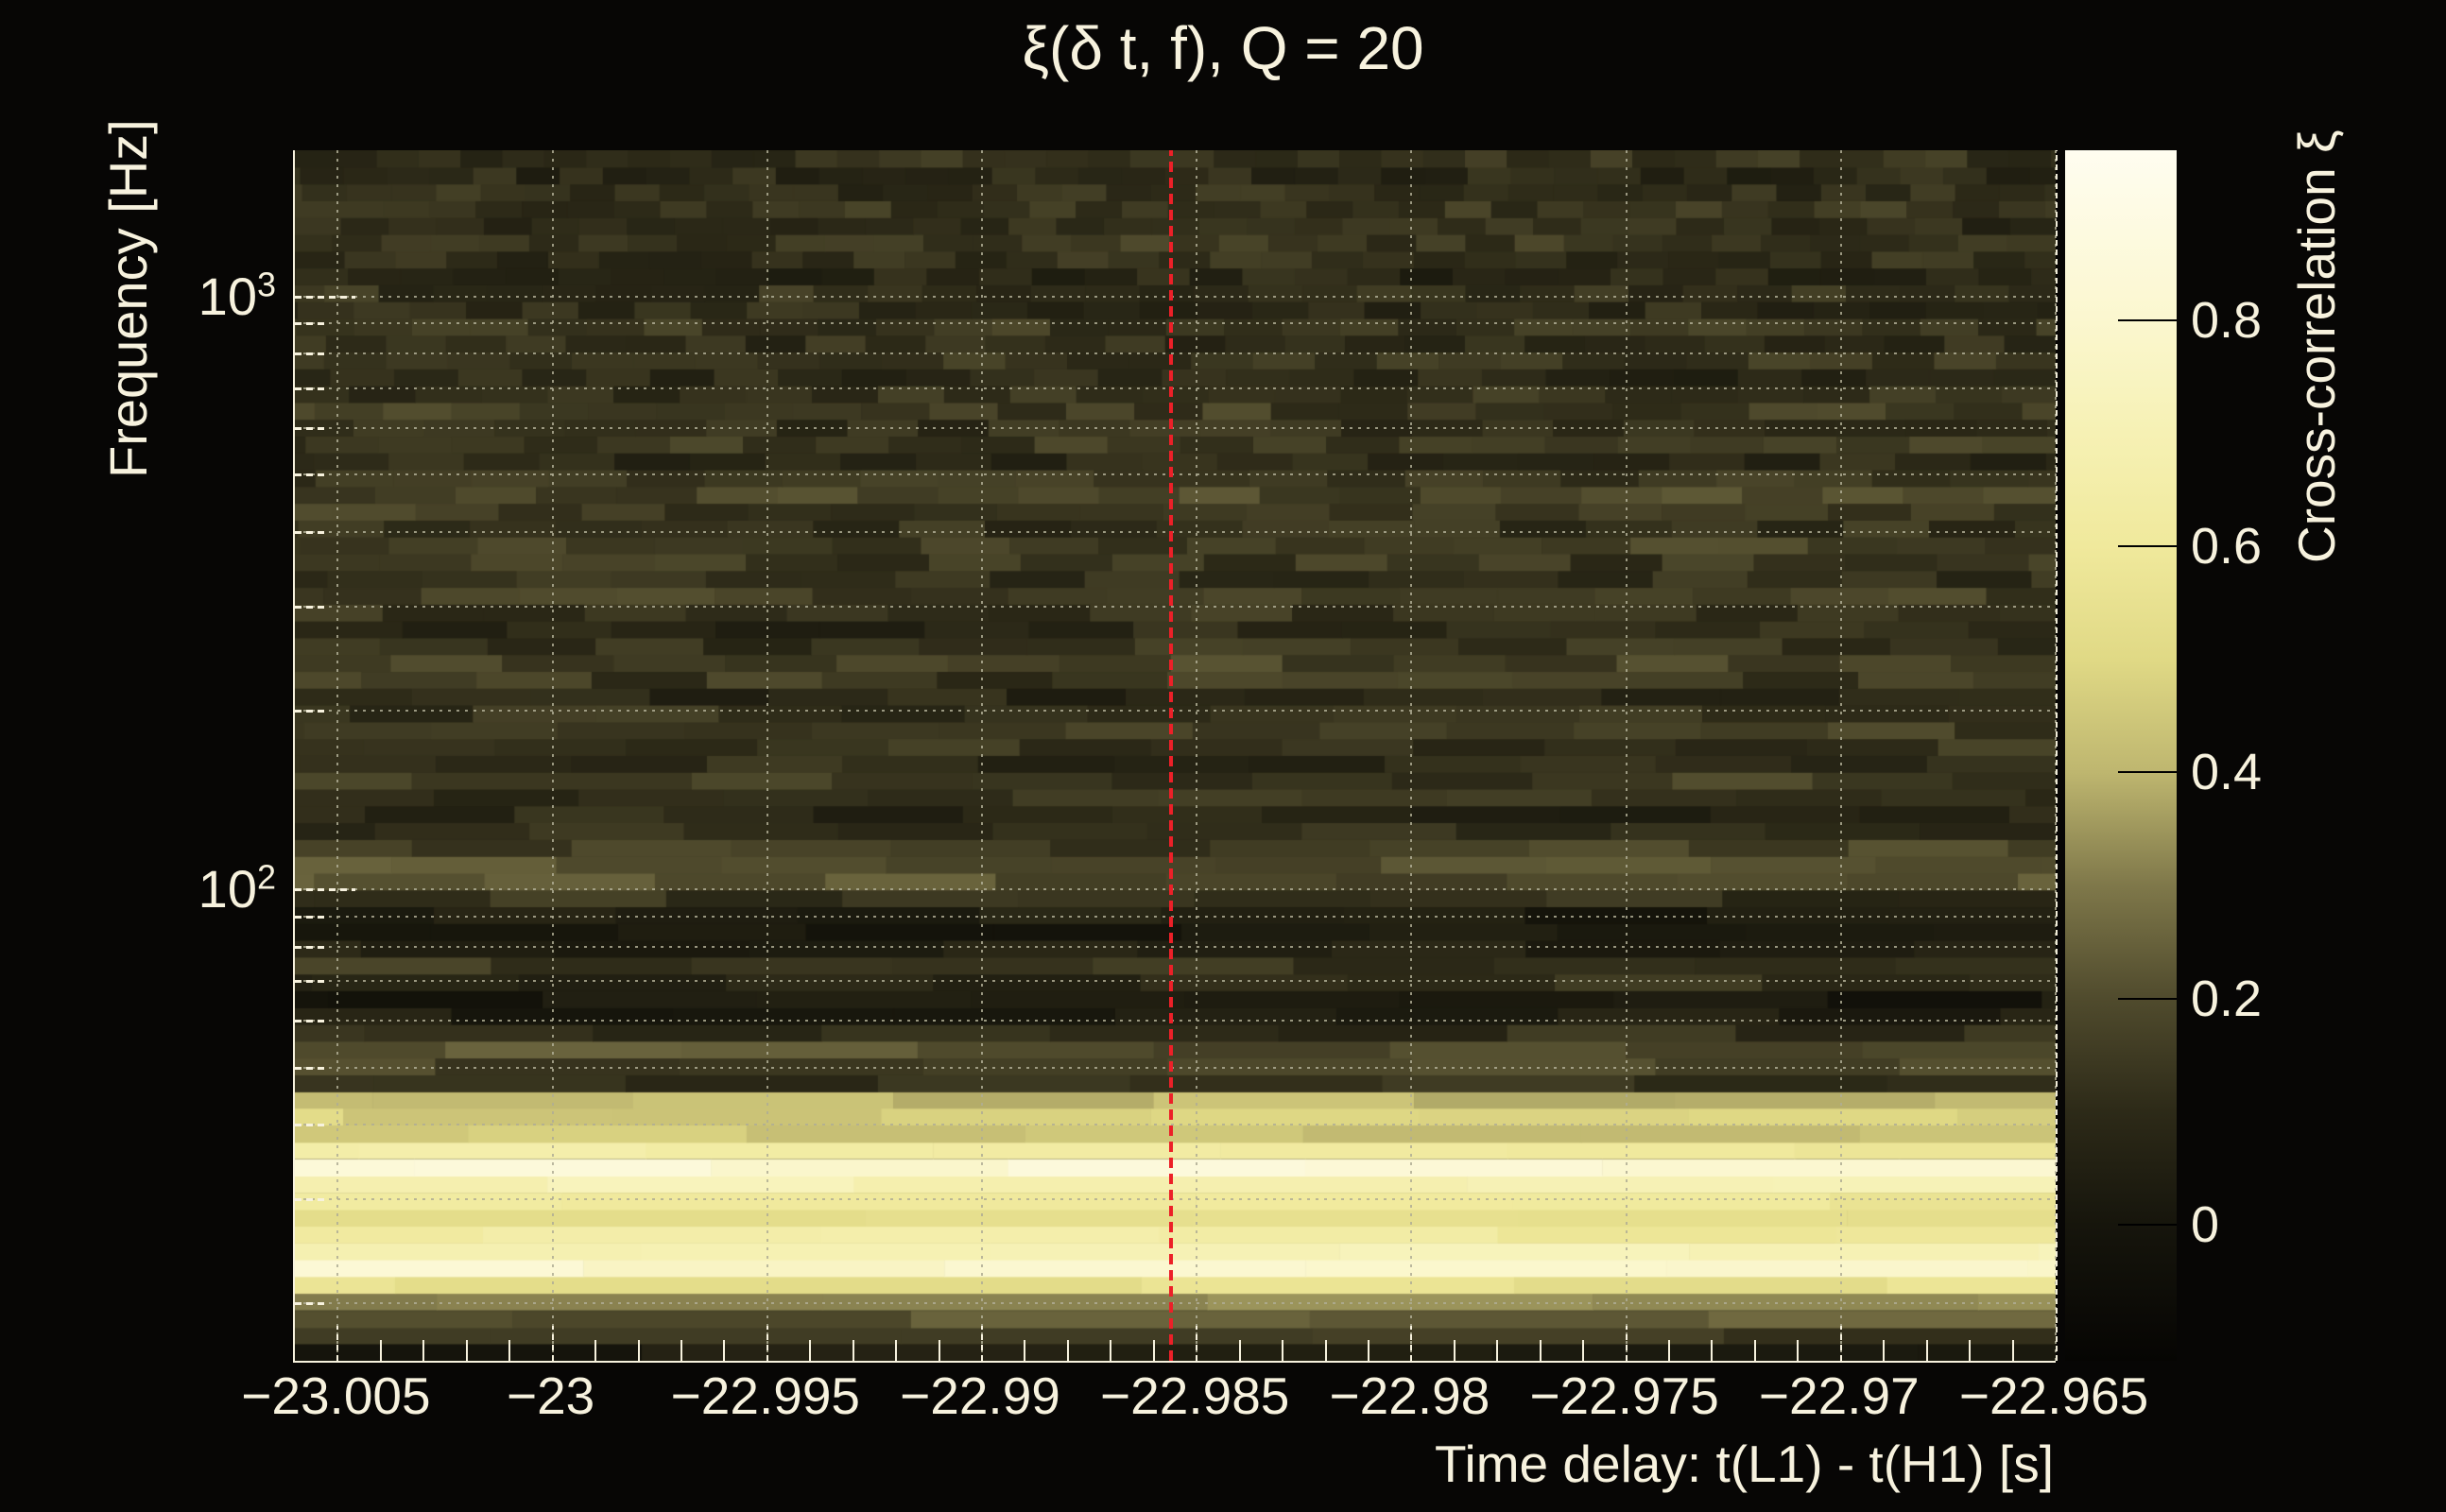 The image size is (2446, 1512). Describe the element at coordinates (765, 1395) in the screenshot. I see `x-tick-label: −22.995` at that location.